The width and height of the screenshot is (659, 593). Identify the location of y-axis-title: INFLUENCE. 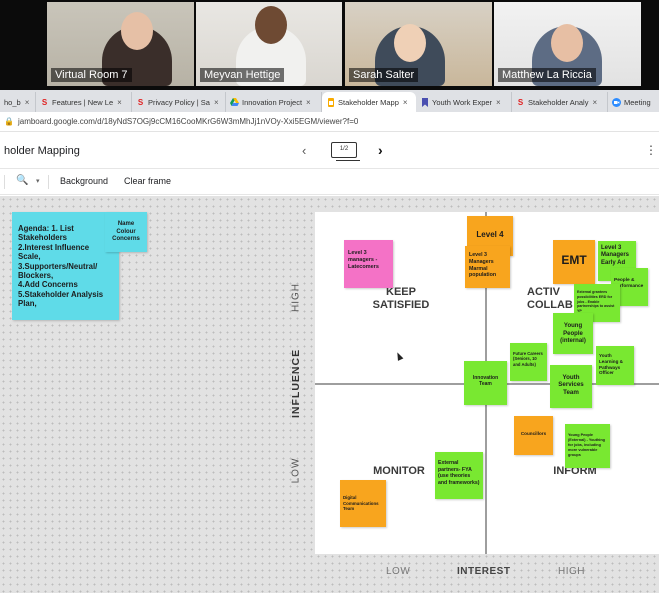
(296, 383).